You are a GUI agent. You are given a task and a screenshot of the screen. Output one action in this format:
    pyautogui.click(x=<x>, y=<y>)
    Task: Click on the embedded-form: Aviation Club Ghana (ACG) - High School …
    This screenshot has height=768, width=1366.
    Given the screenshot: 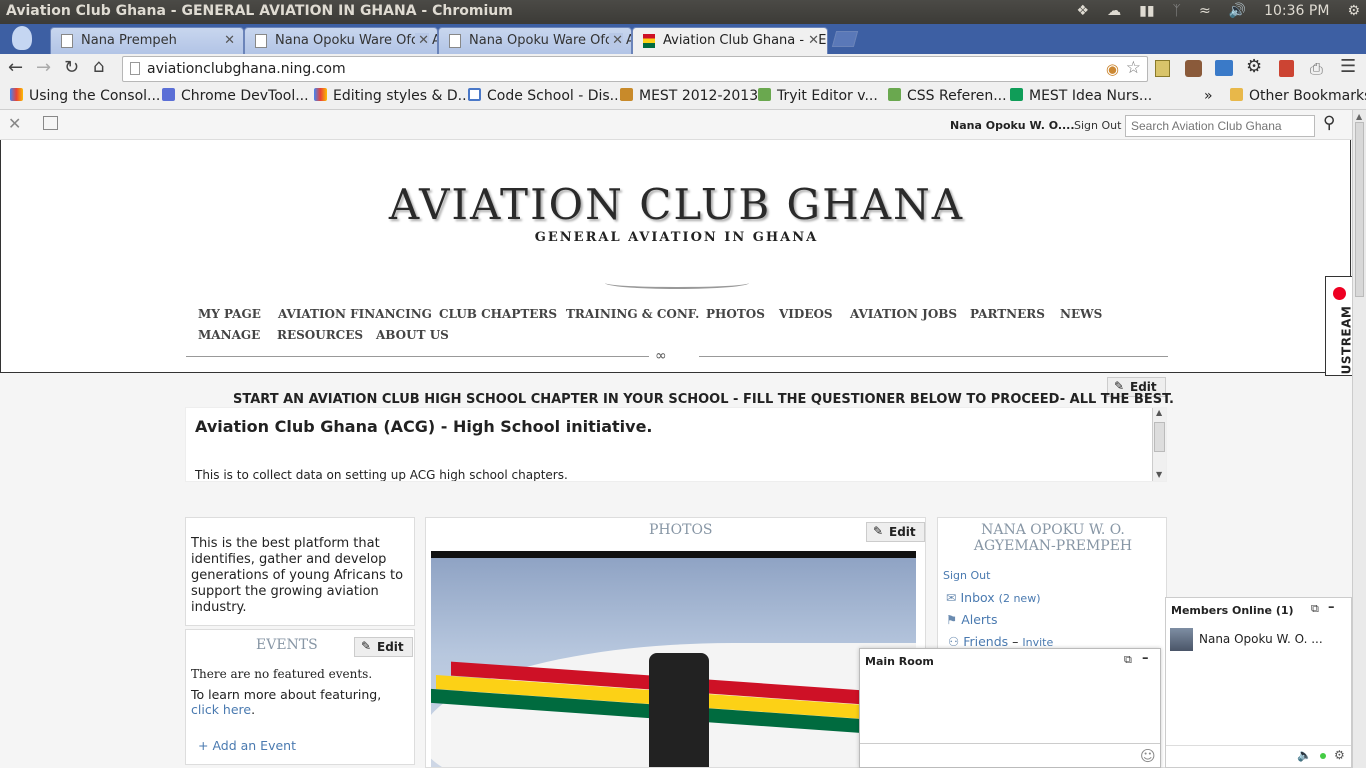 What is the action you would take?
    pyautogui.click(x=676, y=444)
    